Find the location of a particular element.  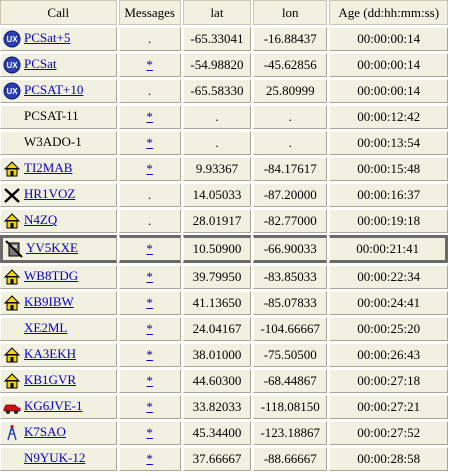

callsign-link: PCSat+5 is located at coordinates (47, 37).